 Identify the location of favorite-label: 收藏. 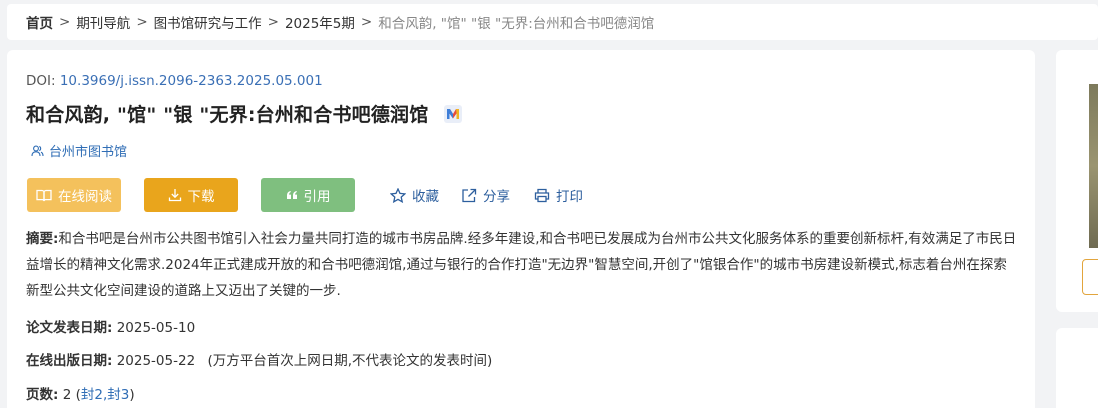
(425, 197).